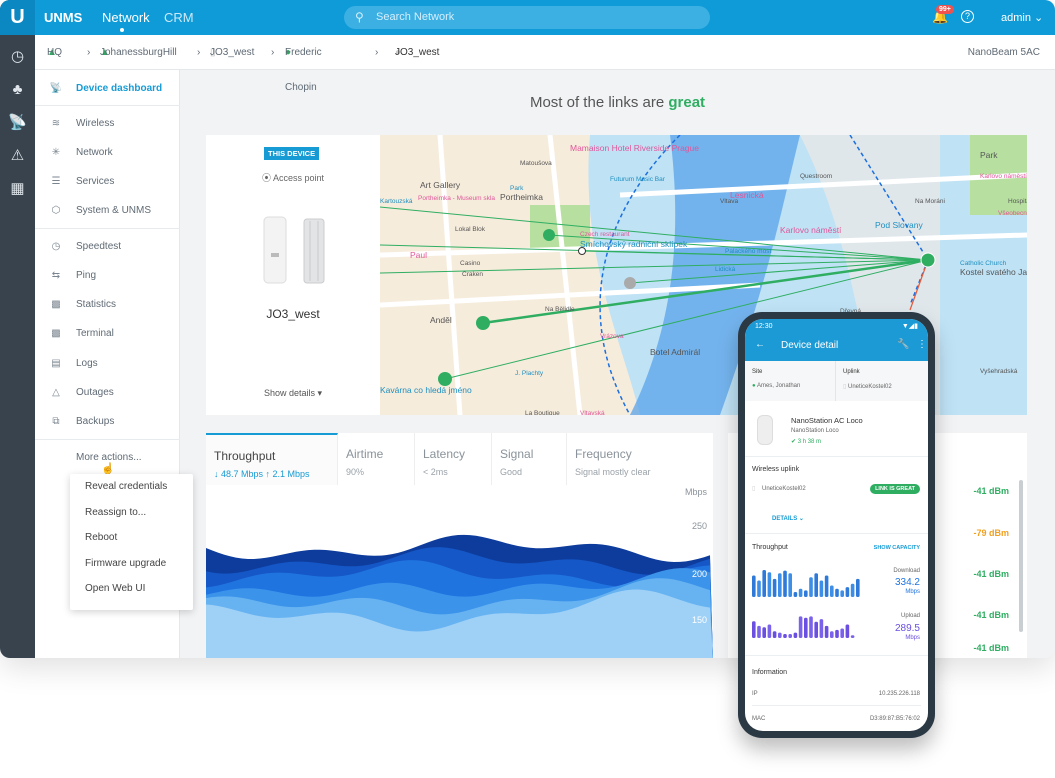  Describe the element at coordinates (131, 487) in the screenshot. I see `menu-item-reveal-credentials: Reveal credentials` at that location.